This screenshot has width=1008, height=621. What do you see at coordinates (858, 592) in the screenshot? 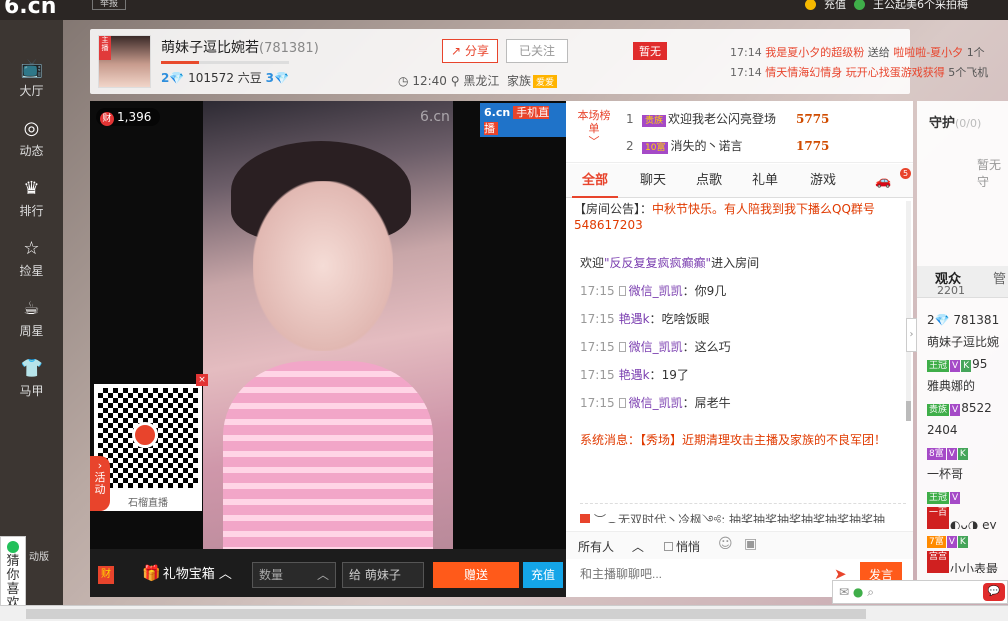
I see `check-icon: ●` at bounding box center [858, 592].